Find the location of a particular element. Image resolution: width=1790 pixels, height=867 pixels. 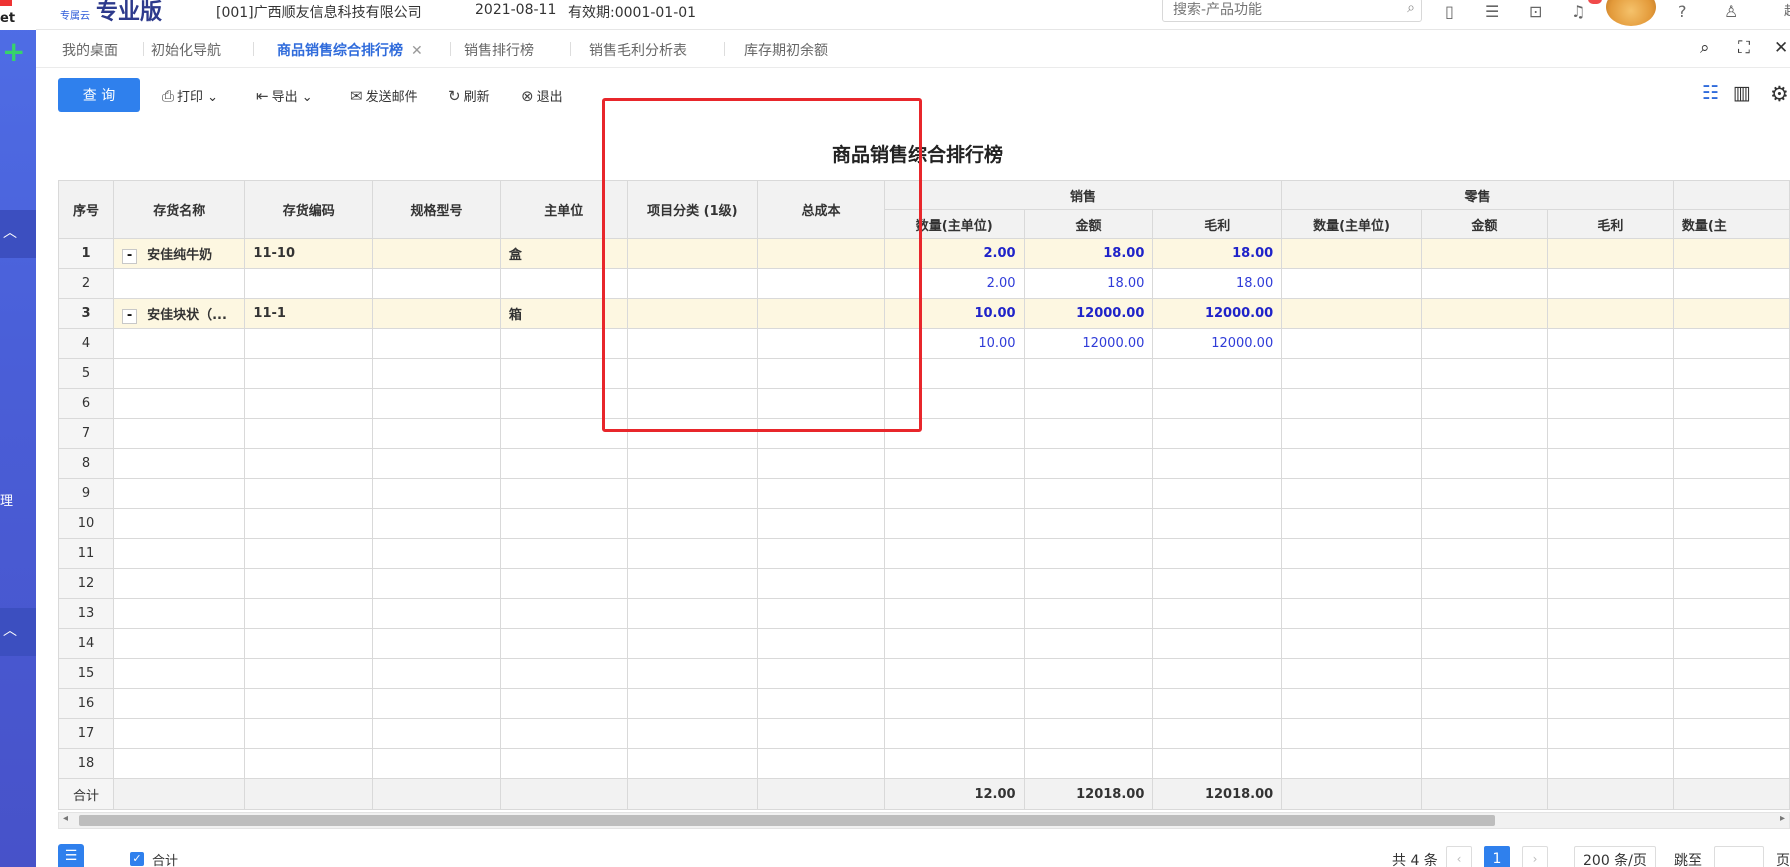

page-button-current: 1 is located at coordinates (1497, 856).